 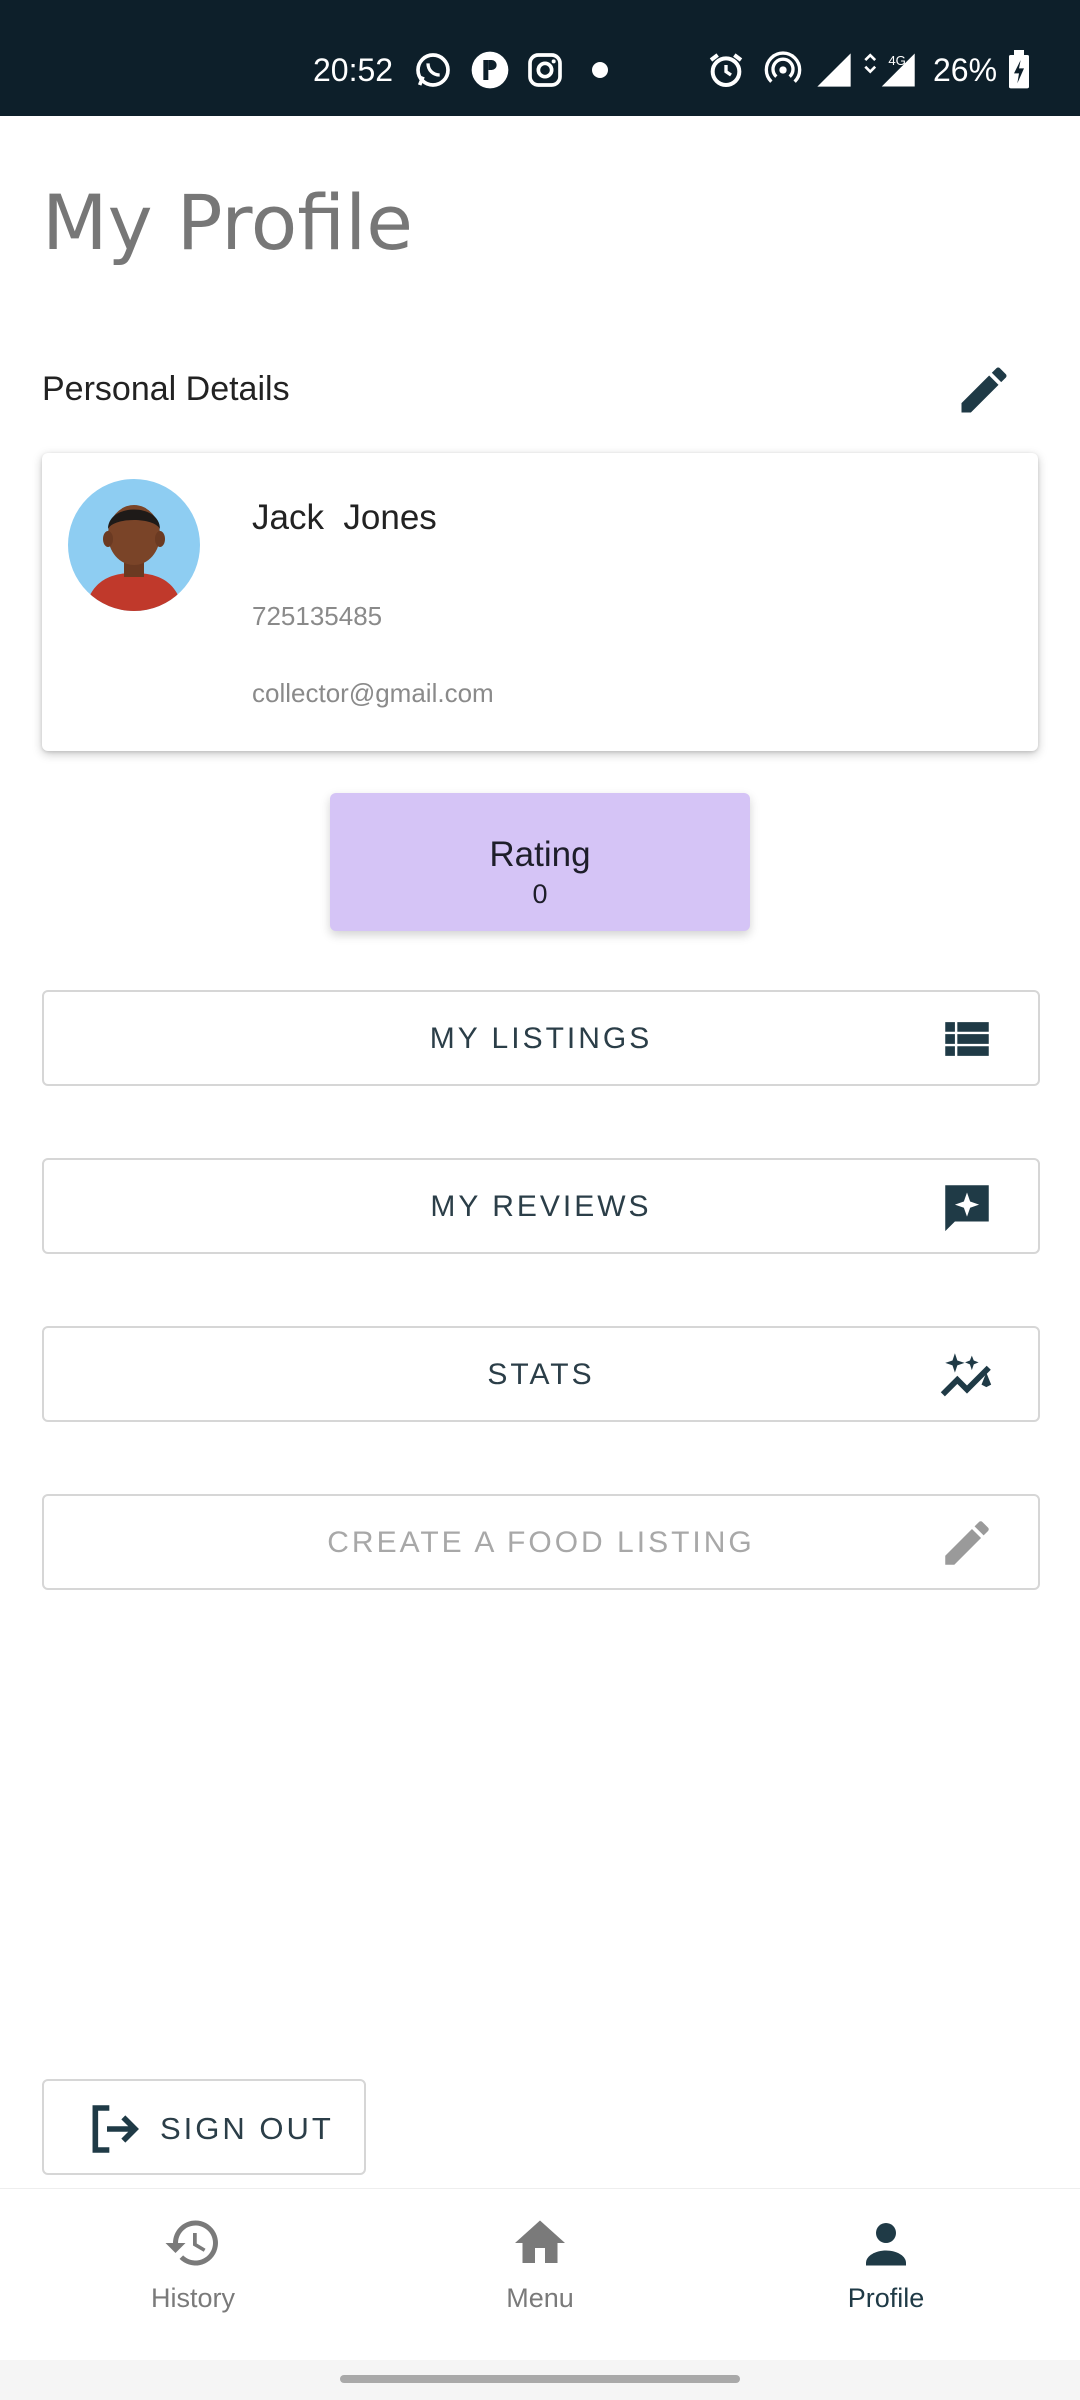 I want to click on reviews-icon, so click(x=967, y=1208).